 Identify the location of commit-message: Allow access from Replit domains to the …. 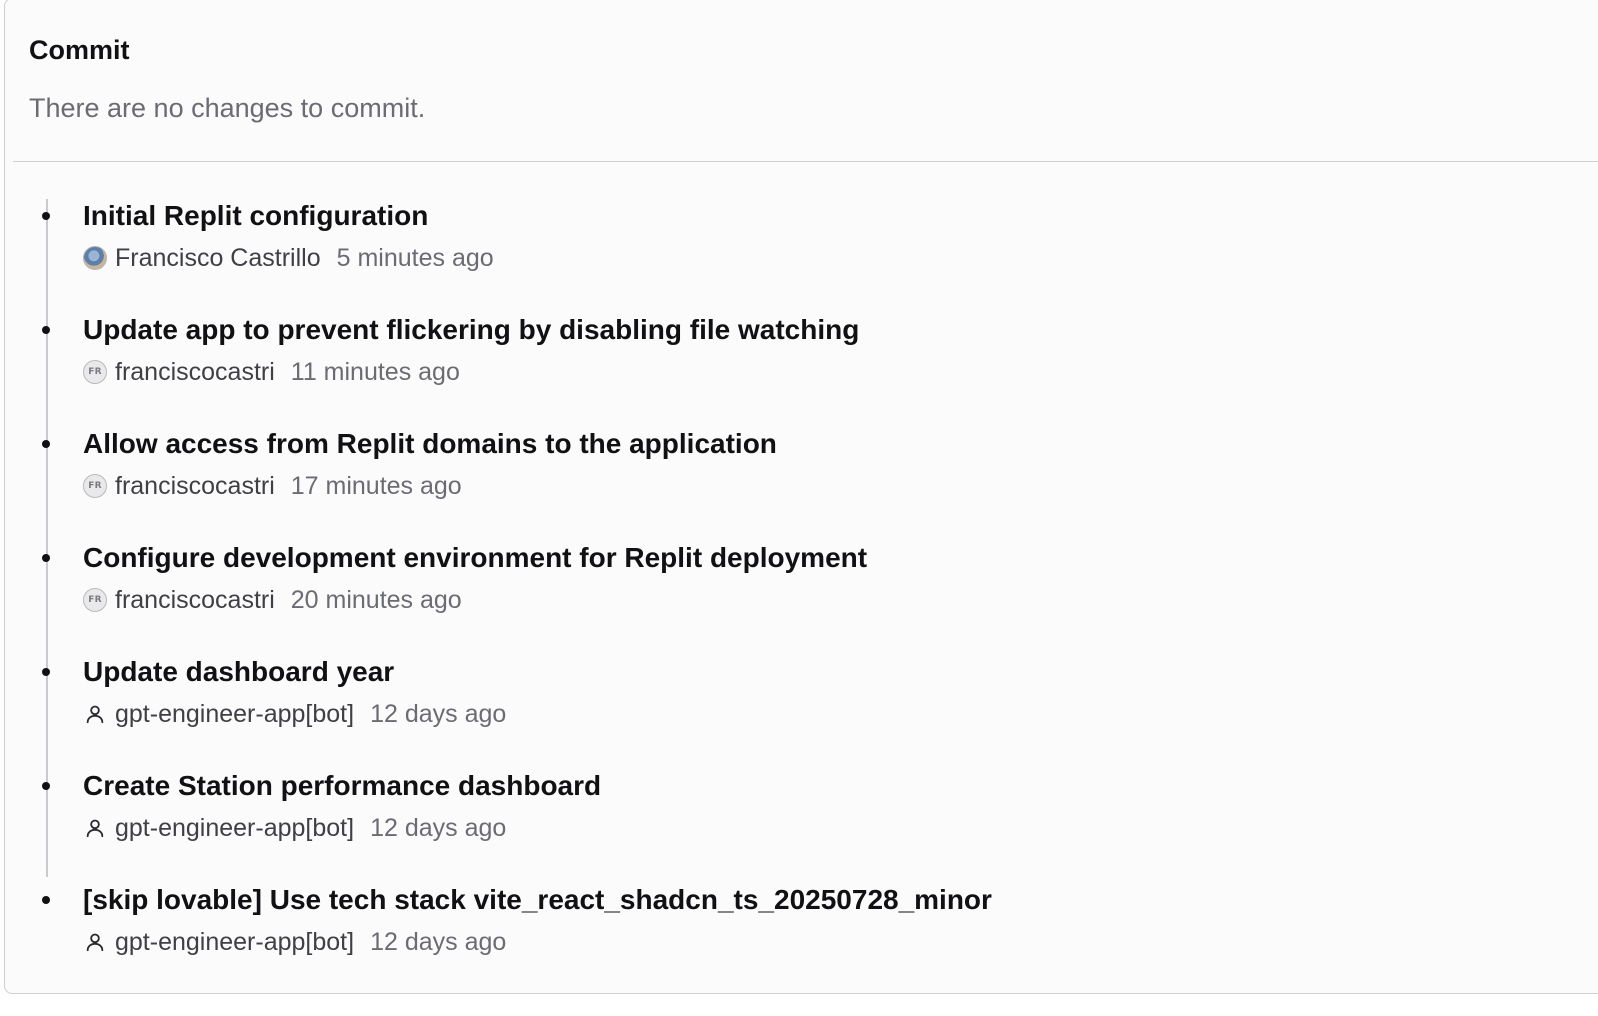
(430, 444).